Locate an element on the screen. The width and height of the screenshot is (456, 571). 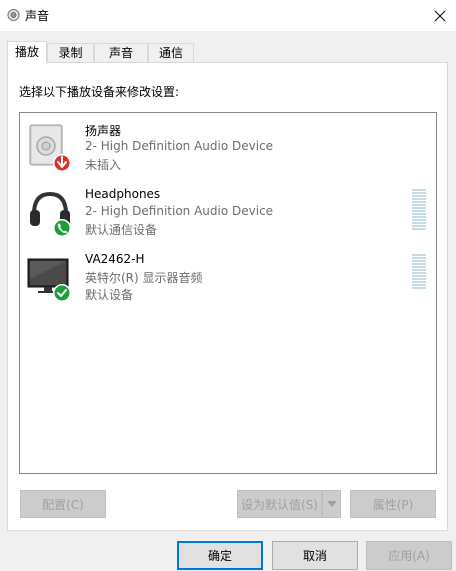
set-default-dropdown-button is located at coordinates (331, 504).